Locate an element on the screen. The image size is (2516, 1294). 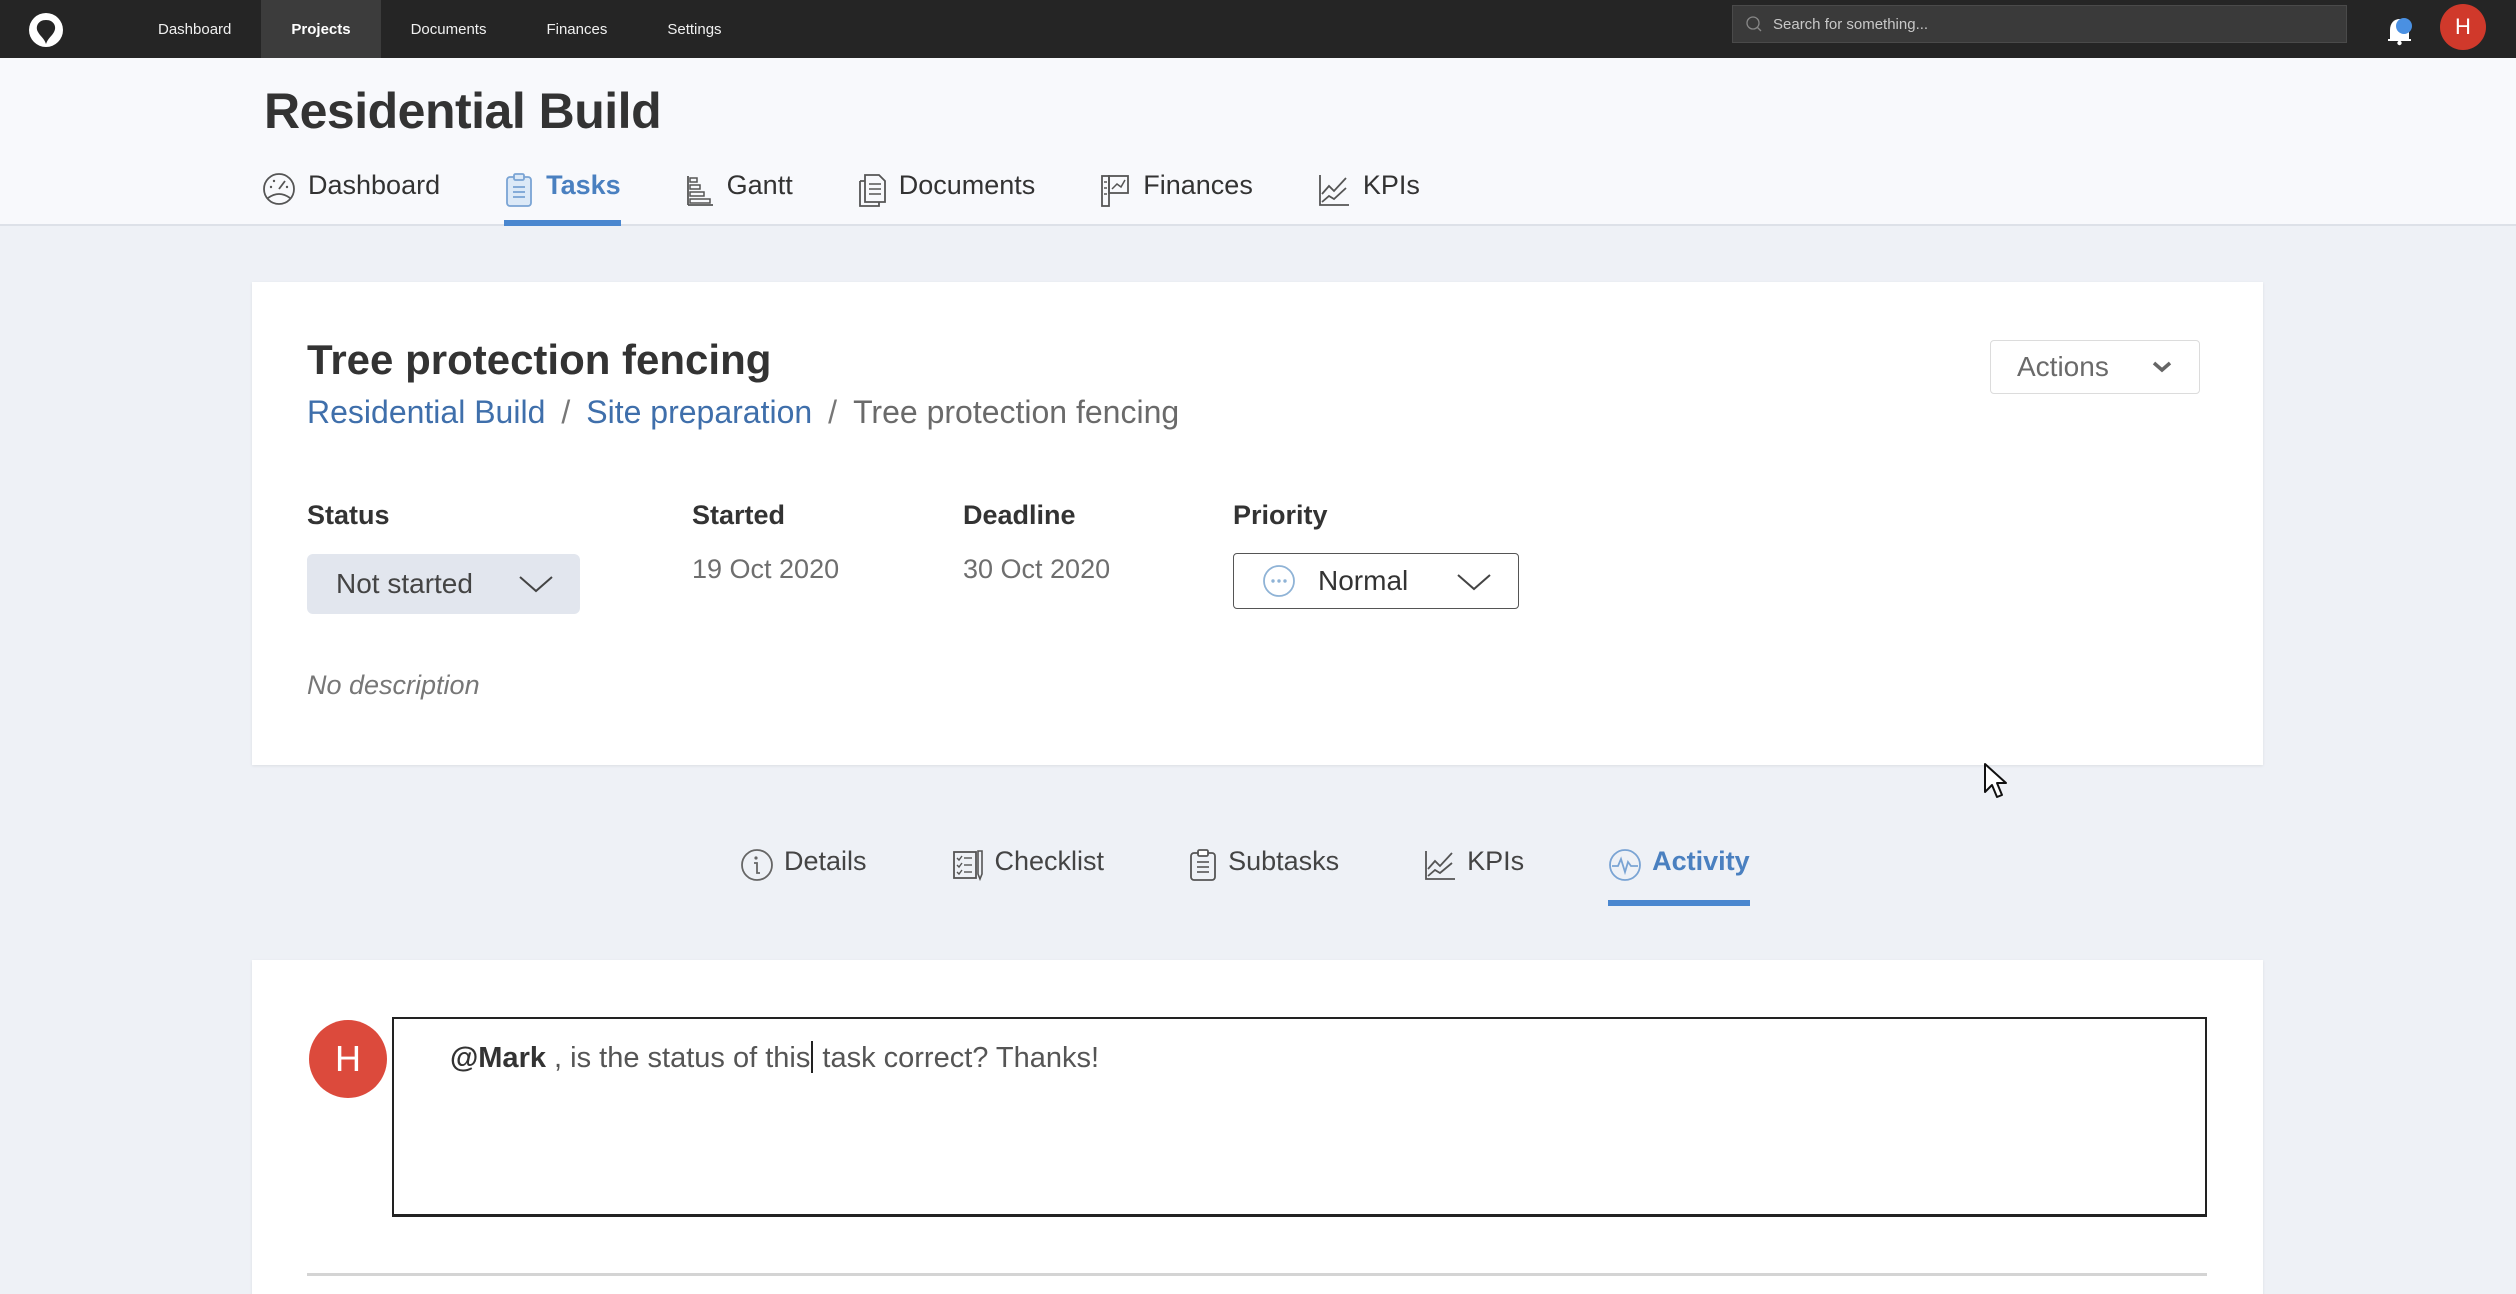
tab-documents: Documents is located at coordinates (946, 198).